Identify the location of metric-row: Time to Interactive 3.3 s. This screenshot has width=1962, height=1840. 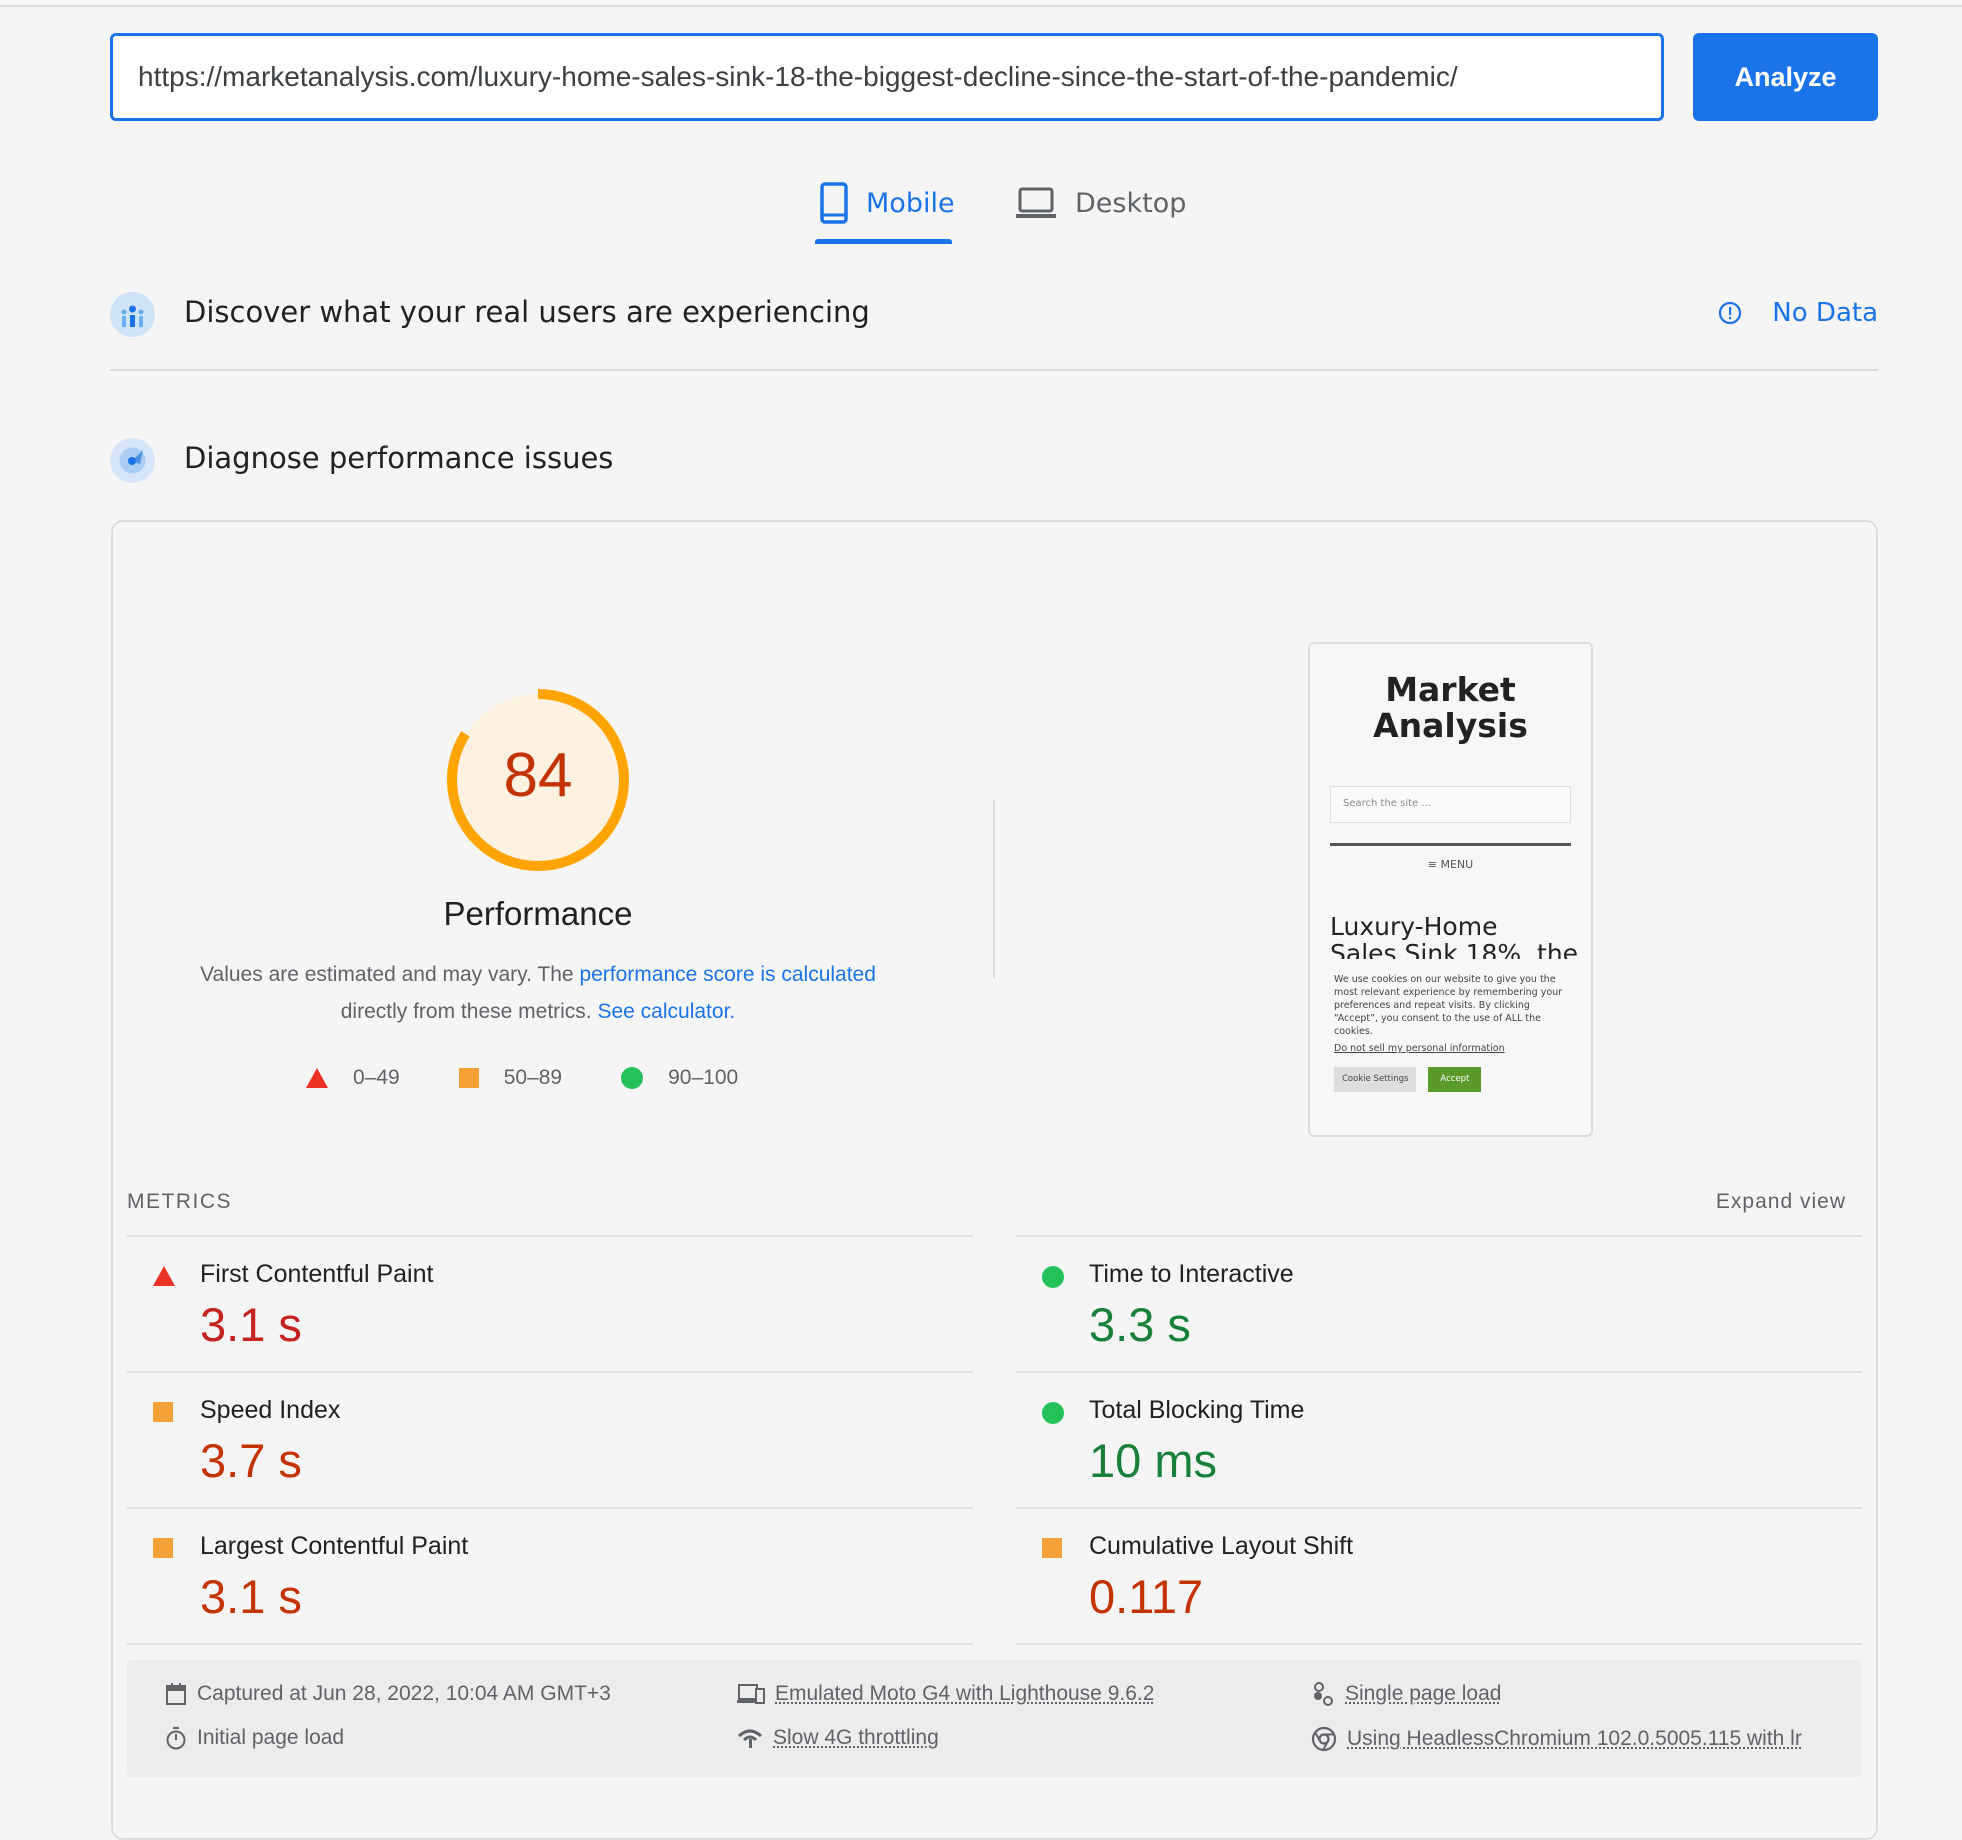
(1439, 1303).